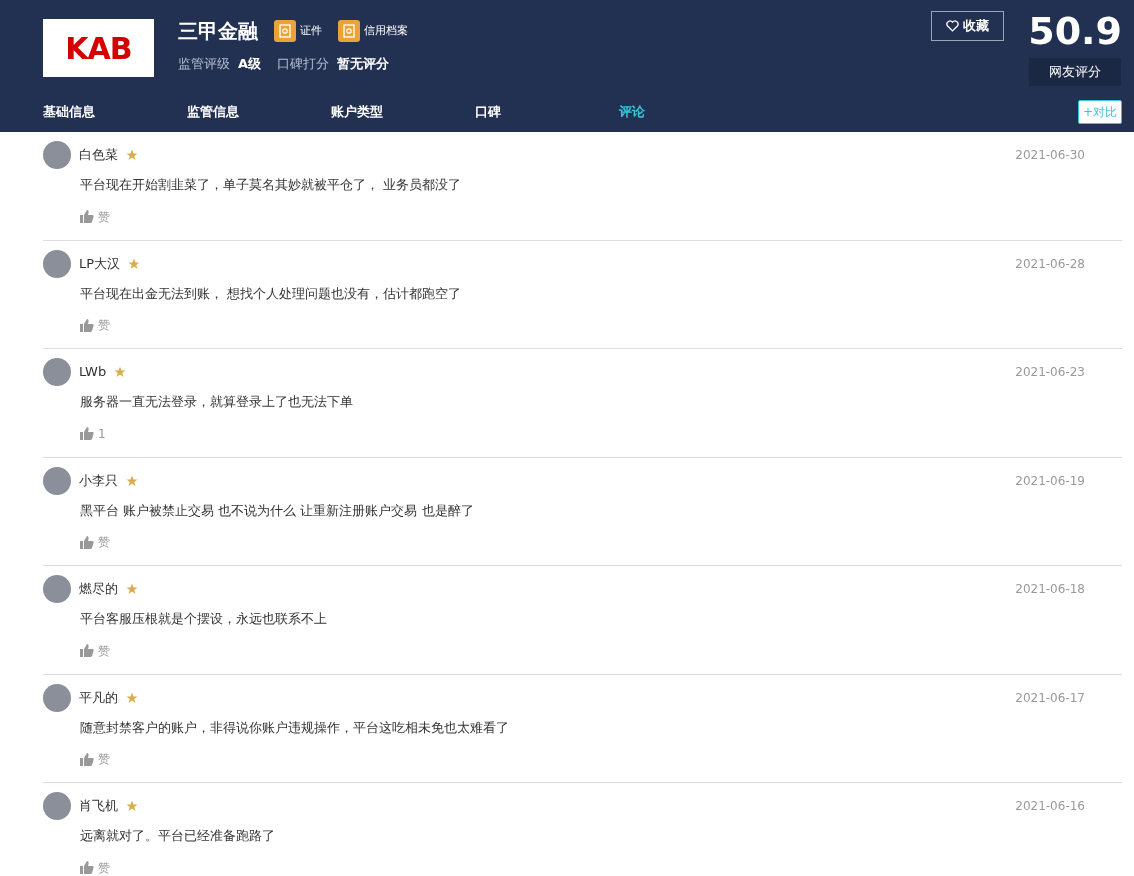 The image size is (1134, 876). Describe the element at coordinates (218, 31) in the screenshot. I see `broker-name: 三甲金融` at that location.